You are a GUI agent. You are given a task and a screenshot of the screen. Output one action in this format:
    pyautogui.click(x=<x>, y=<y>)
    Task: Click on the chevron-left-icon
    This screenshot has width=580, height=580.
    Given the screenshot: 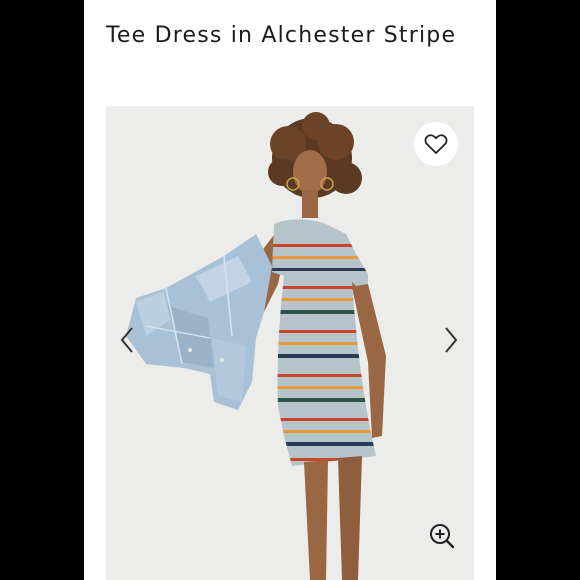 What is the action you would take?
    pyautogui.click(x=126, y=340)
    